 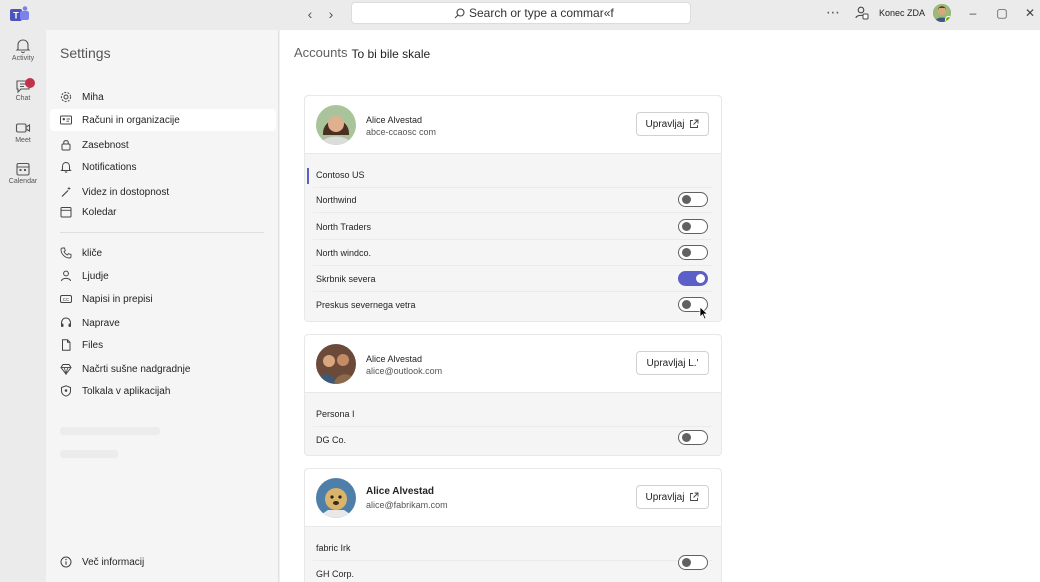 What do you see at coordinates (113, 562) in the screenshot?
I see `menu-item-label: Več informacij` at bounding box center [113, 562].